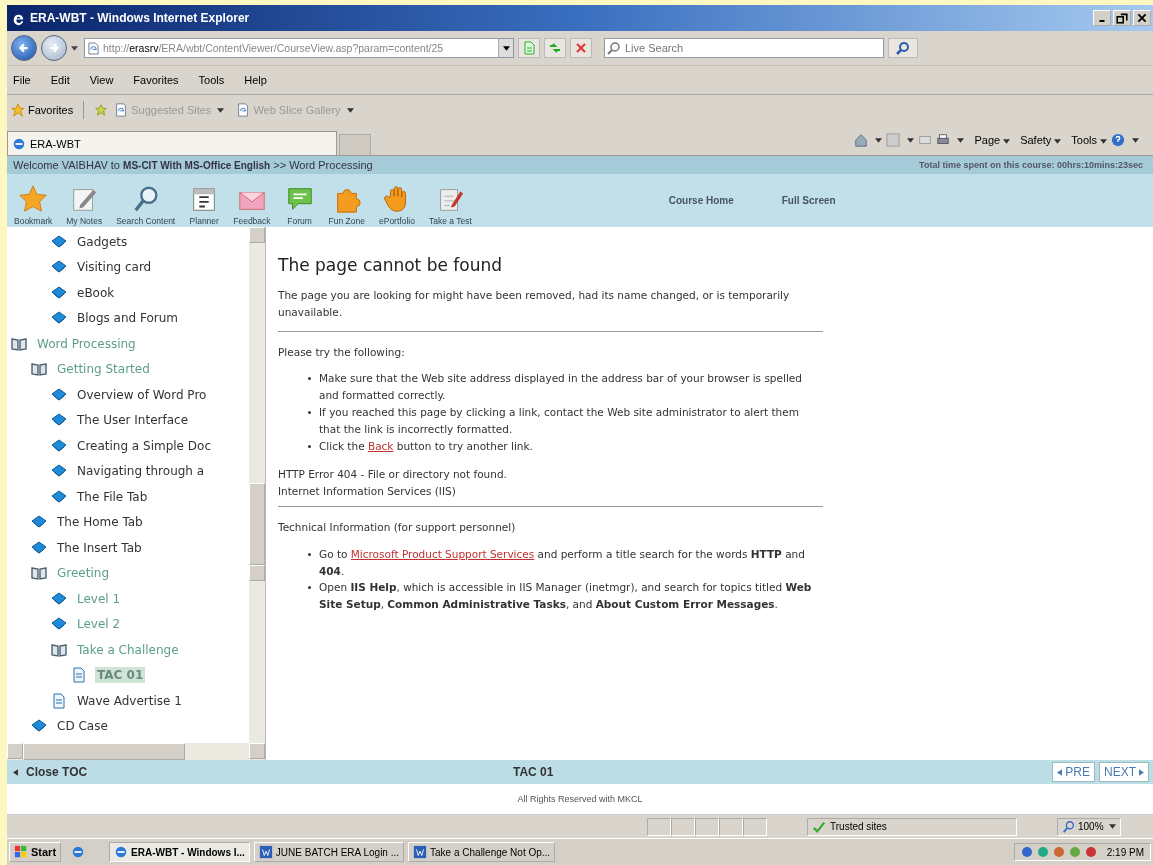  I want to click on toc-item: The Insert Tab, so click(99, 547).